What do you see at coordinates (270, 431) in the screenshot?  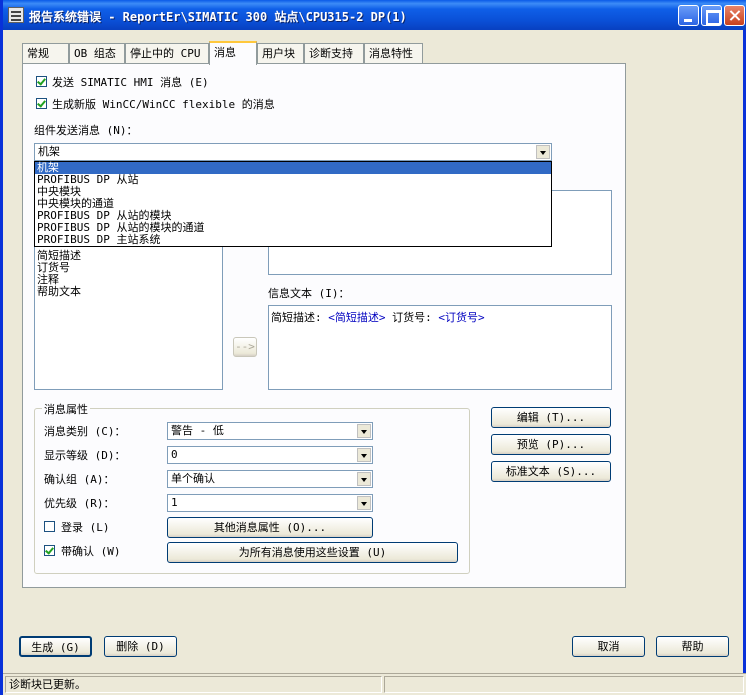 I see `msg-class-select: 警告 - 低` at bounding box center [270, 431].